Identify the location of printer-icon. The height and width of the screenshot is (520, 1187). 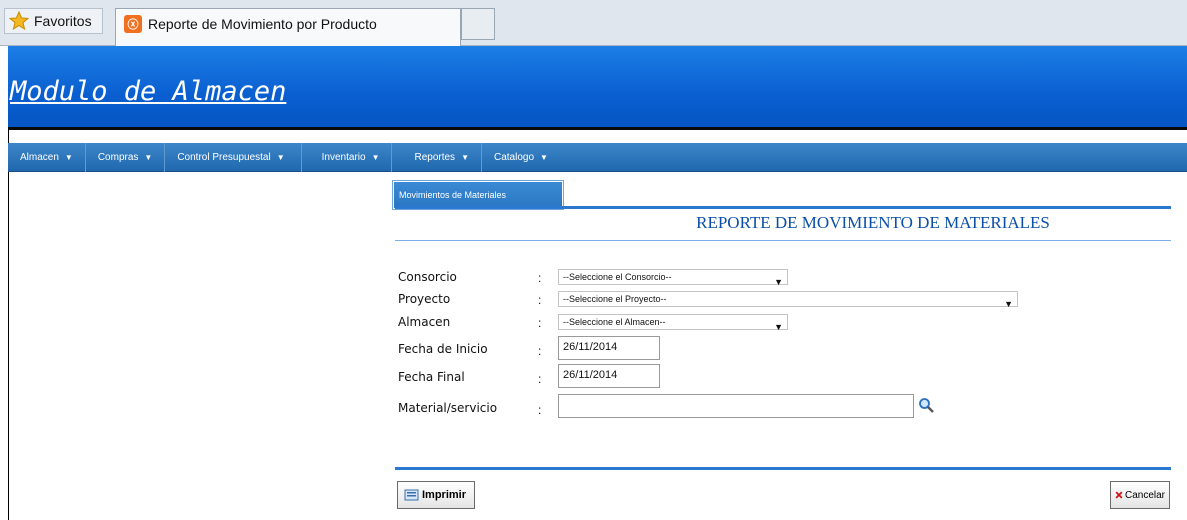
(411, 495).